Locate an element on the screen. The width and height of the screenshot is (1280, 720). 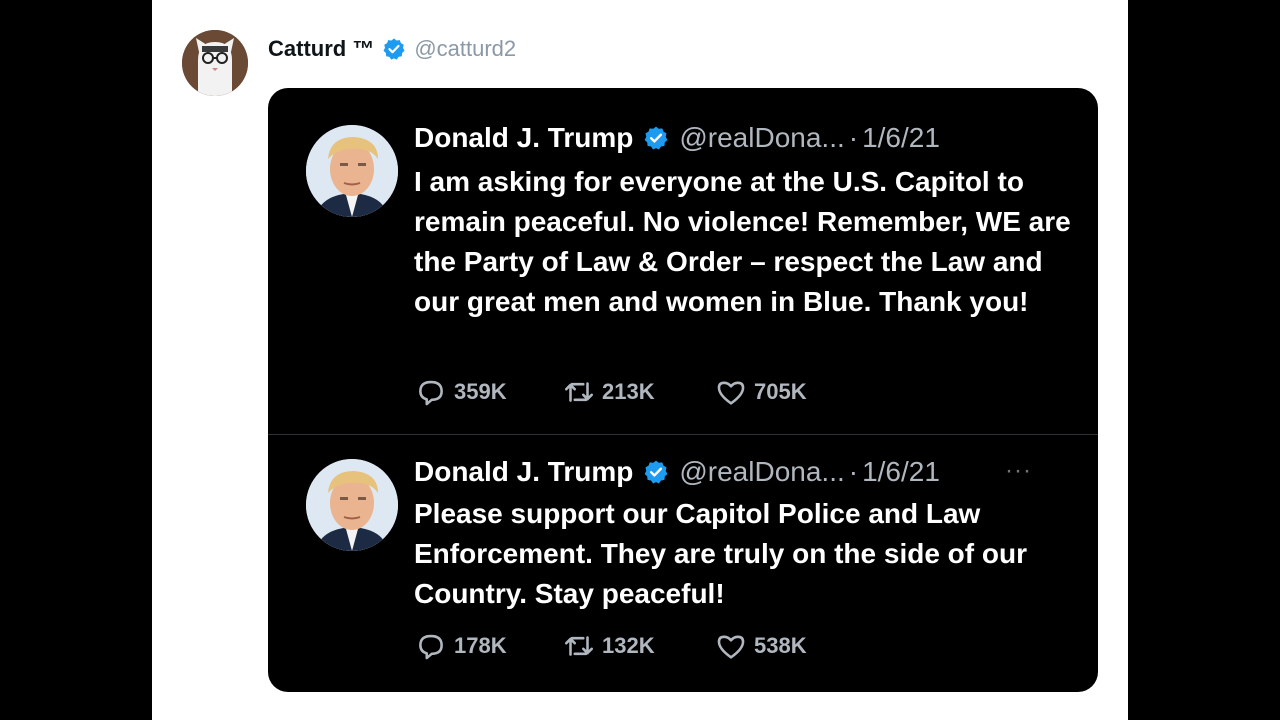
like-count: 538K is located at coordinates (780, 645).